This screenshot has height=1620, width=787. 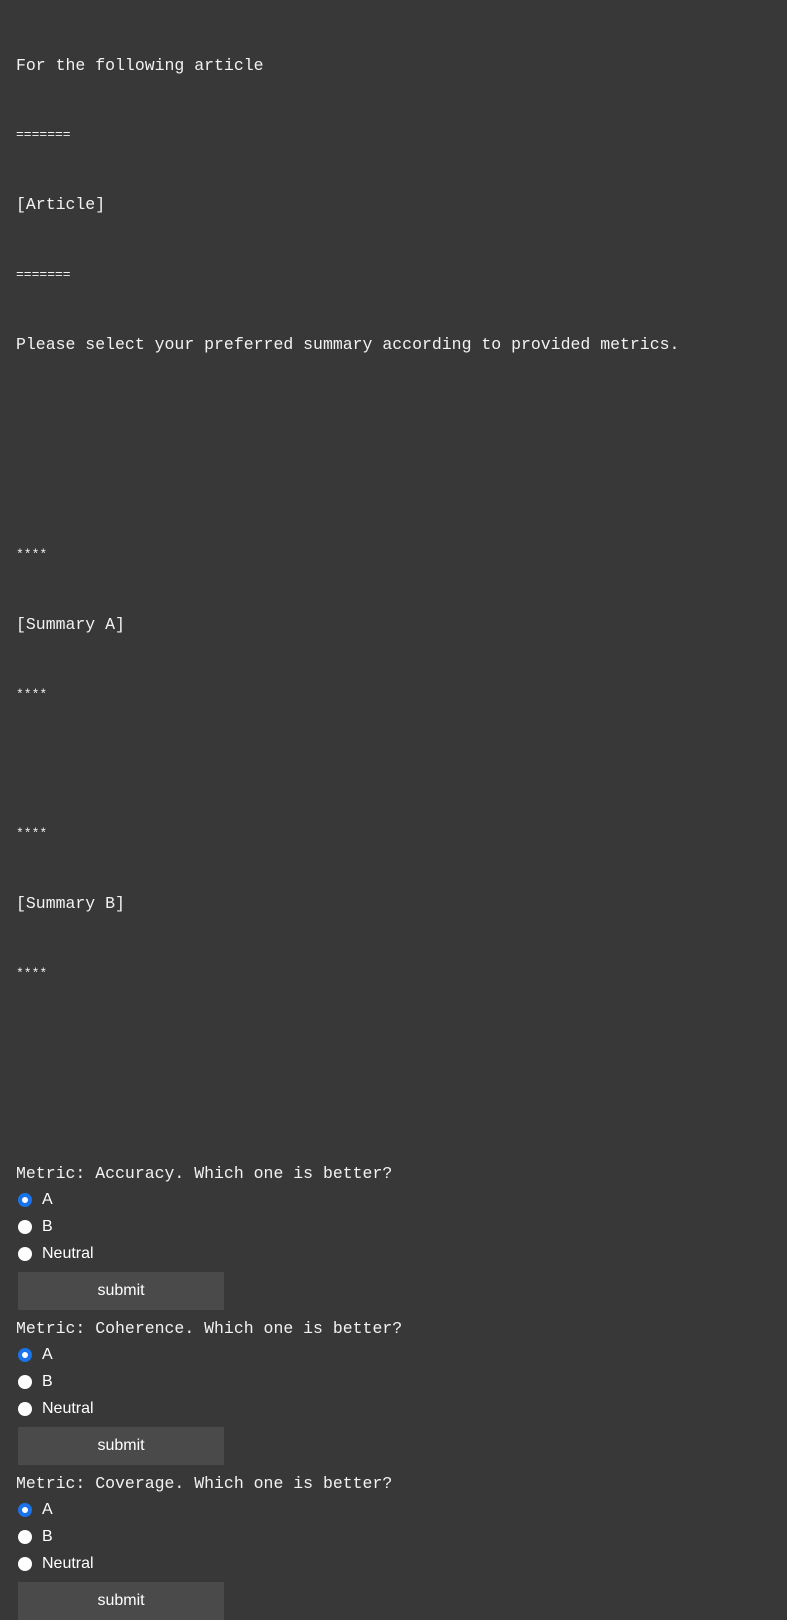 What do you see at coordinates (70, 904) in the screenshot?
I see `summary-b-label: [Summary B]` at bounding box center [70, 904].